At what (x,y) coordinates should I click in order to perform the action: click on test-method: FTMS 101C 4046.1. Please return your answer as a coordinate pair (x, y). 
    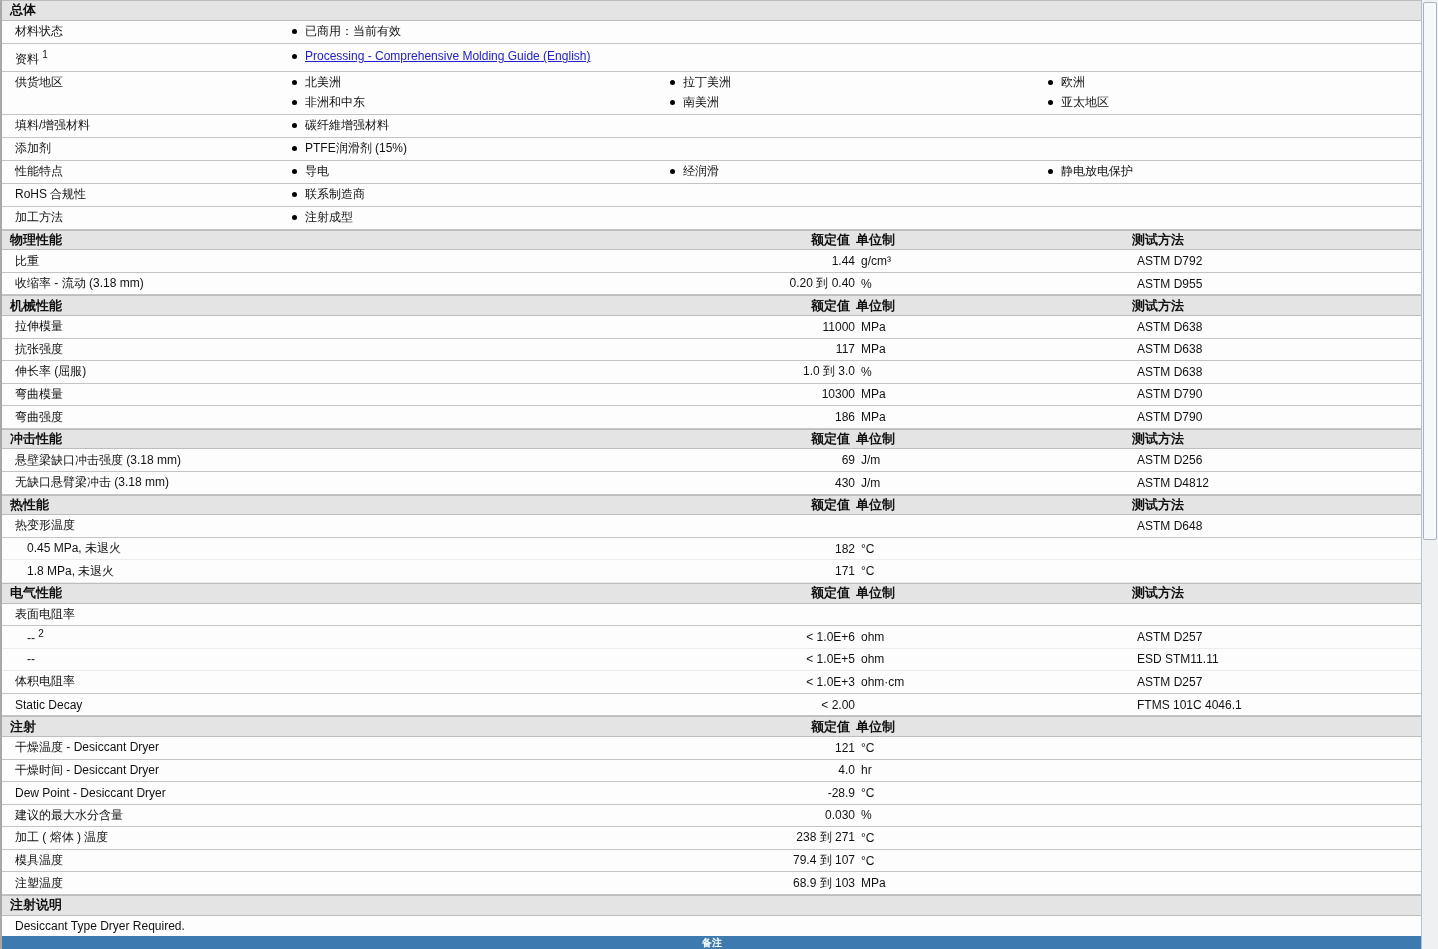
    Looking at the image, I should click on (1189, 704).